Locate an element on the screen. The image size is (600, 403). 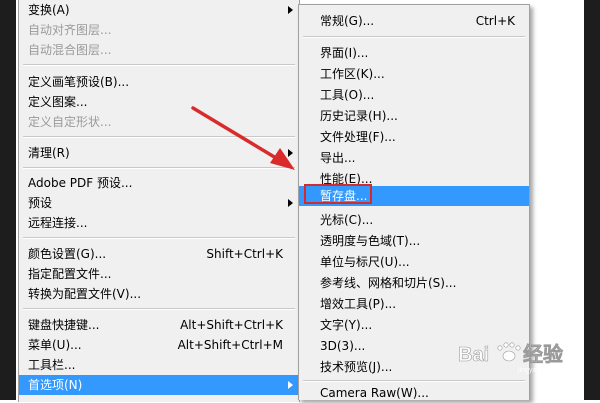
svg-text: Bai is located at coordinates (473, 355).